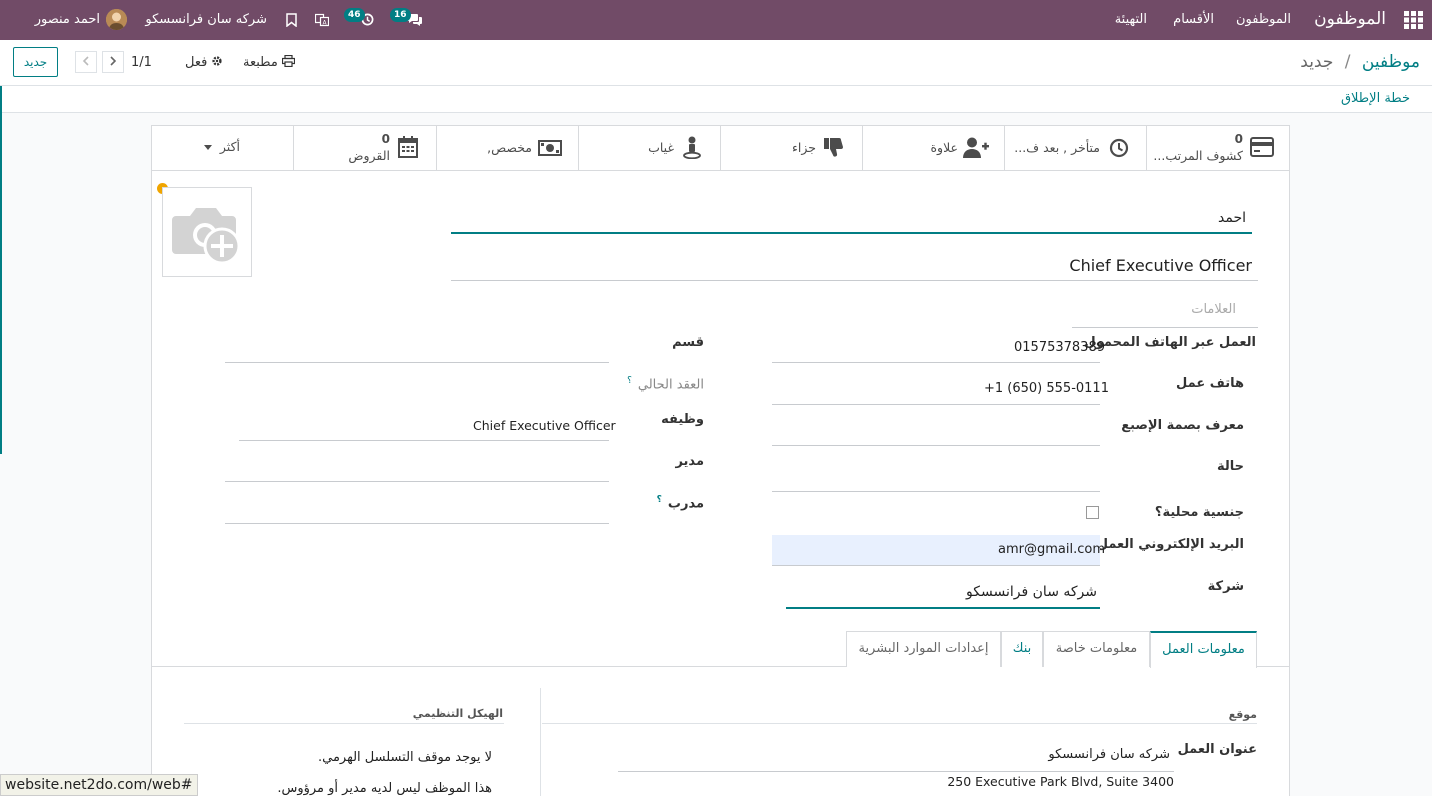 The height and width of the screenshot is (796, 1432). I want to click on pager-next-button, so click(113, 62).